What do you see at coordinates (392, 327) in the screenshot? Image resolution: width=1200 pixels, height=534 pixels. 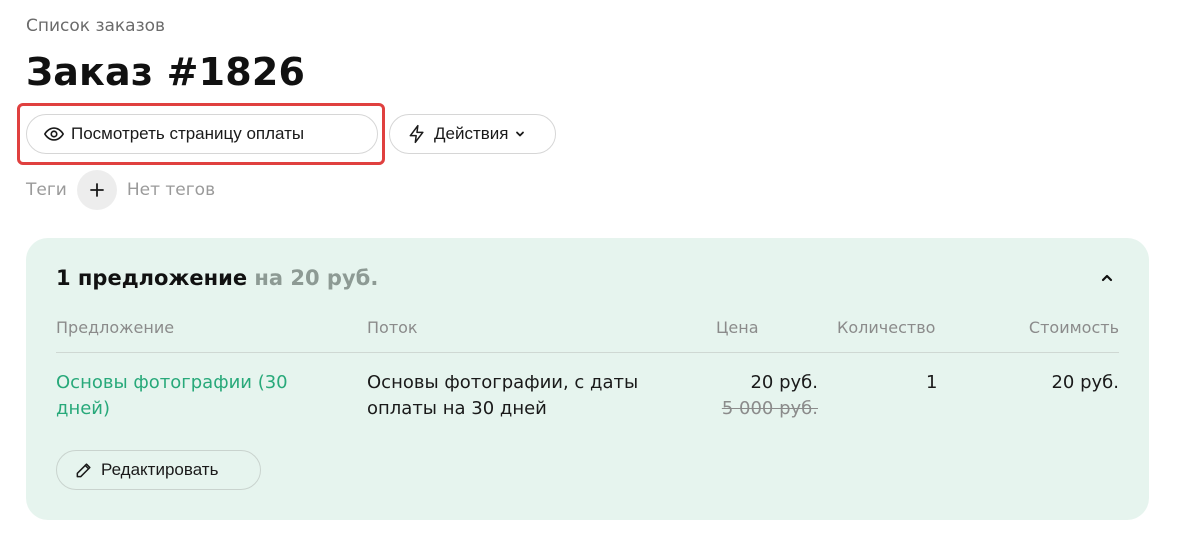 I see `column-header-stream: Поток` at bounding box center [392, 327].